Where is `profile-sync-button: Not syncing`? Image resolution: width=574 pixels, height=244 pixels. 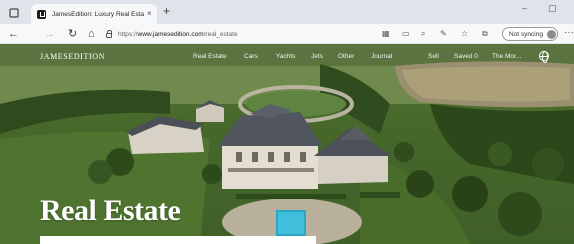
profile-sync-button: Not syncing is located at coordinates (530, 34).